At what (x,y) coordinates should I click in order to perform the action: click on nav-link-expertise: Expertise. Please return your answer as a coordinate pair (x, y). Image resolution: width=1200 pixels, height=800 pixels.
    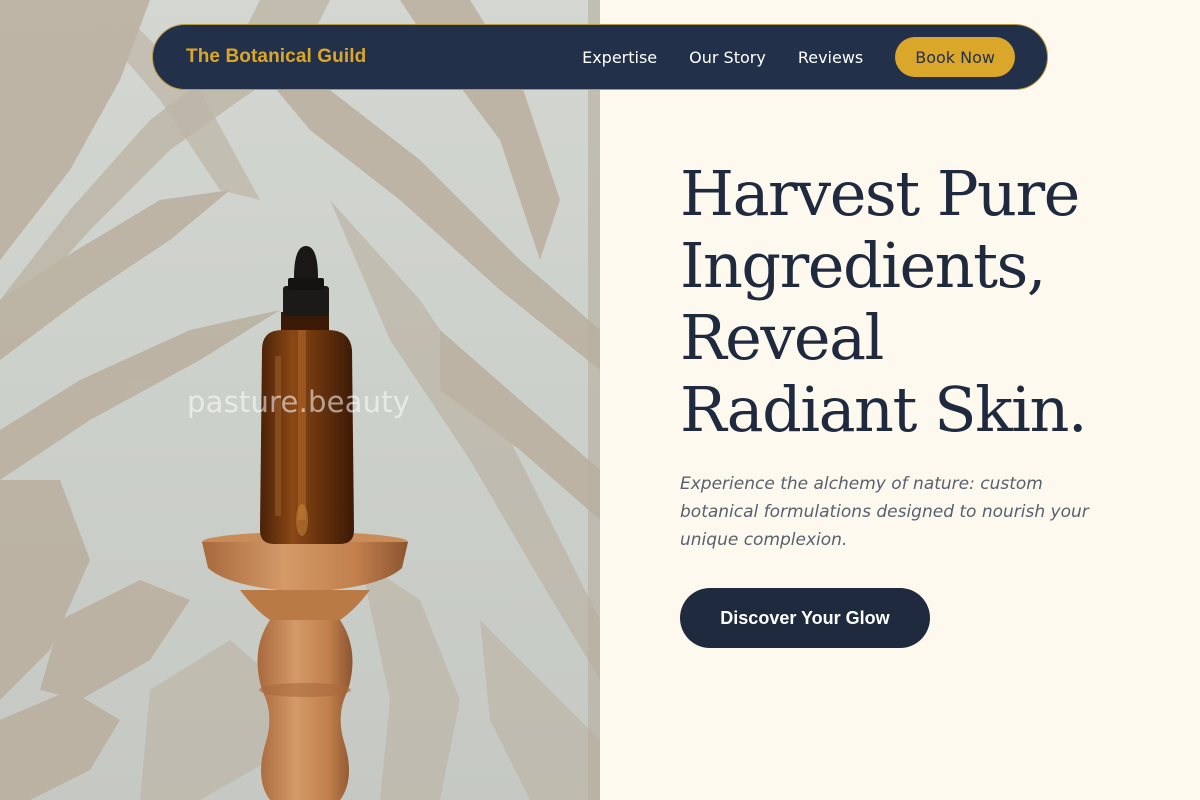
    Looking at the image, I should click on (619, 57).